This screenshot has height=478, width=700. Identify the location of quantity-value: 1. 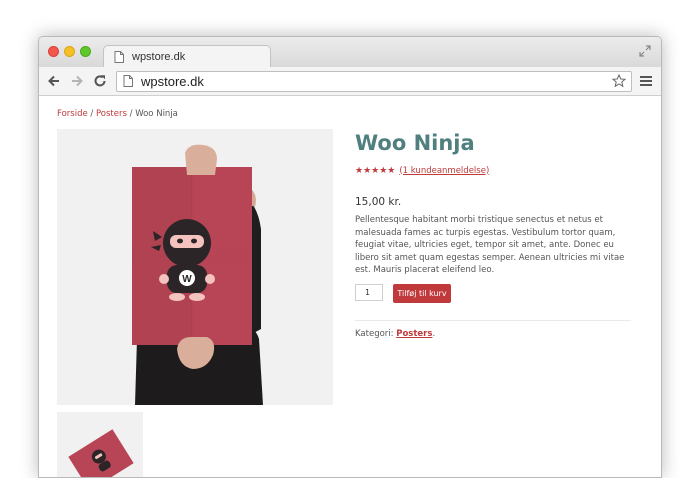
(368, 292).